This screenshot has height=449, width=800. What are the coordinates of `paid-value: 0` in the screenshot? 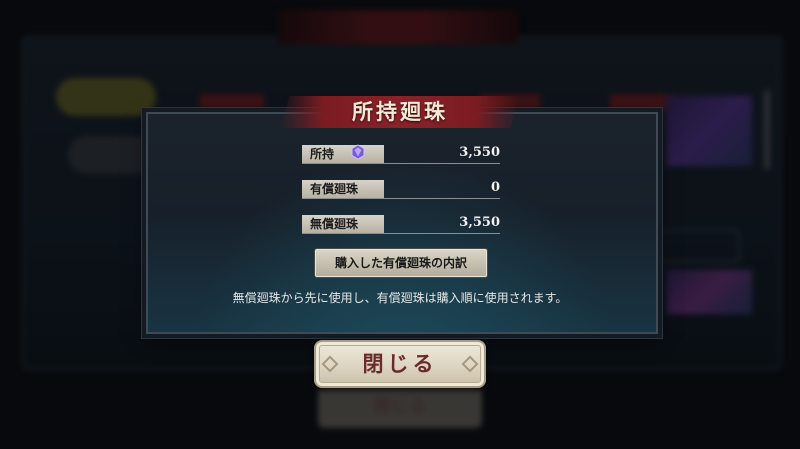 It's located at (495, 187).